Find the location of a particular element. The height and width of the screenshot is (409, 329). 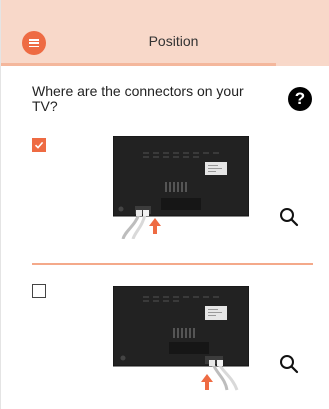

header-progress-strip is located at coordinates (138, 64).